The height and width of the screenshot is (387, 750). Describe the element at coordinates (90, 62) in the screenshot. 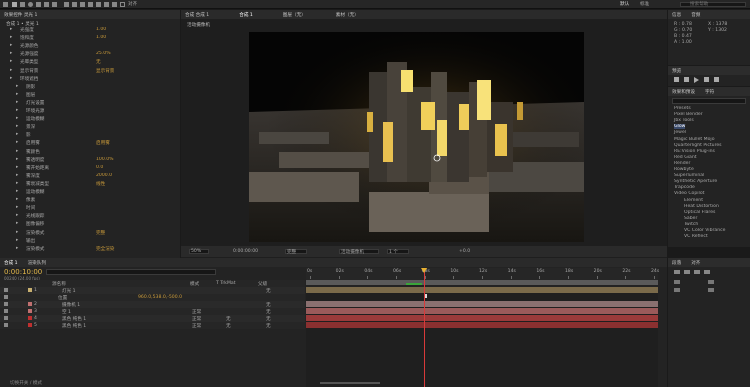

I see `effect-row: ▸ 光晕类型 无` at that location.